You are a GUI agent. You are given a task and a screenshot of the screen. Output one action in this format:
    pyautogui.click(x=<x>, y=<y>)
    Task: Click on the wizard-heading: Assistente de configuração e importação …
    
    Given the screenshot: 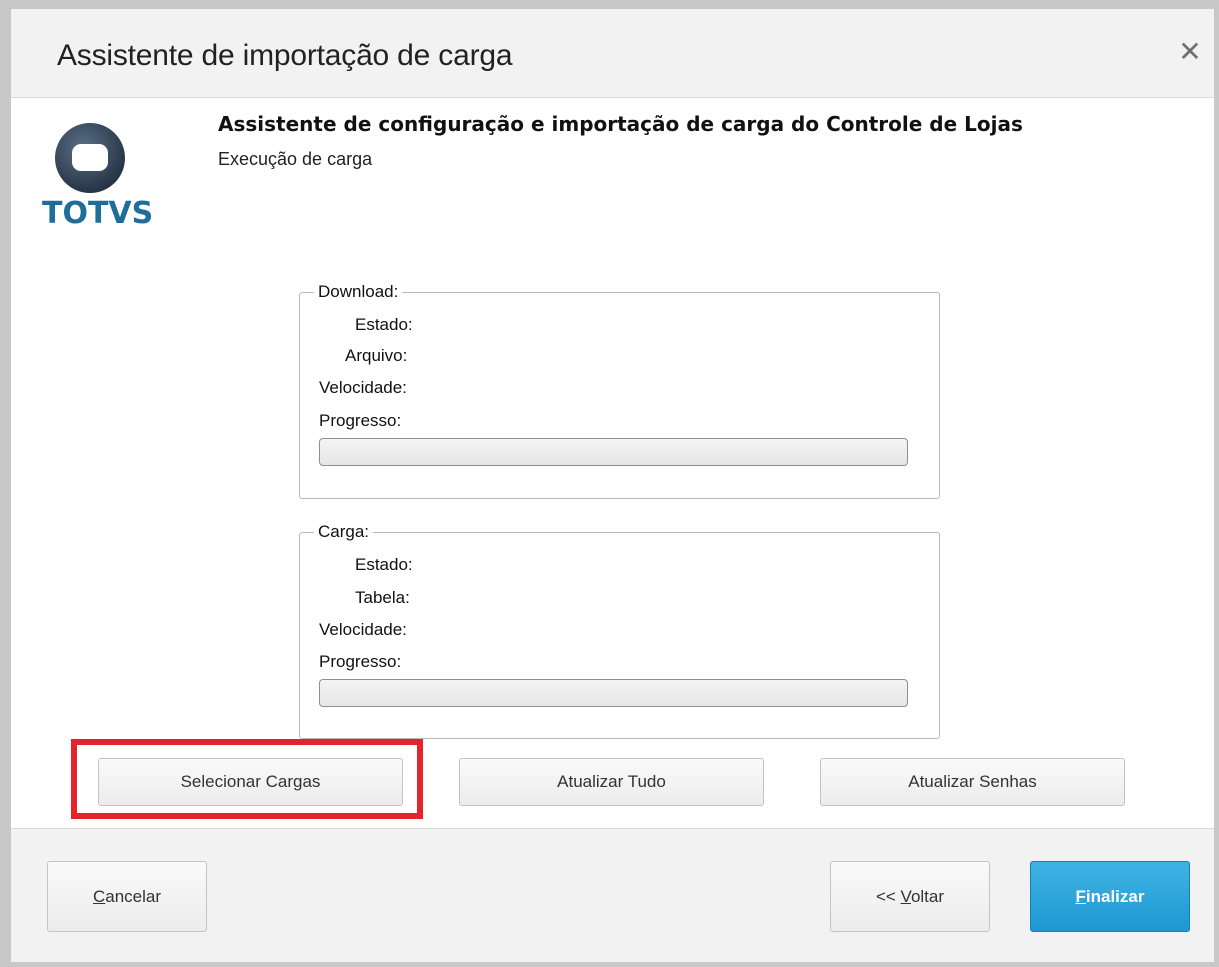 What is the action you would take?
    pyautogui.click(x=620, y=124)
    